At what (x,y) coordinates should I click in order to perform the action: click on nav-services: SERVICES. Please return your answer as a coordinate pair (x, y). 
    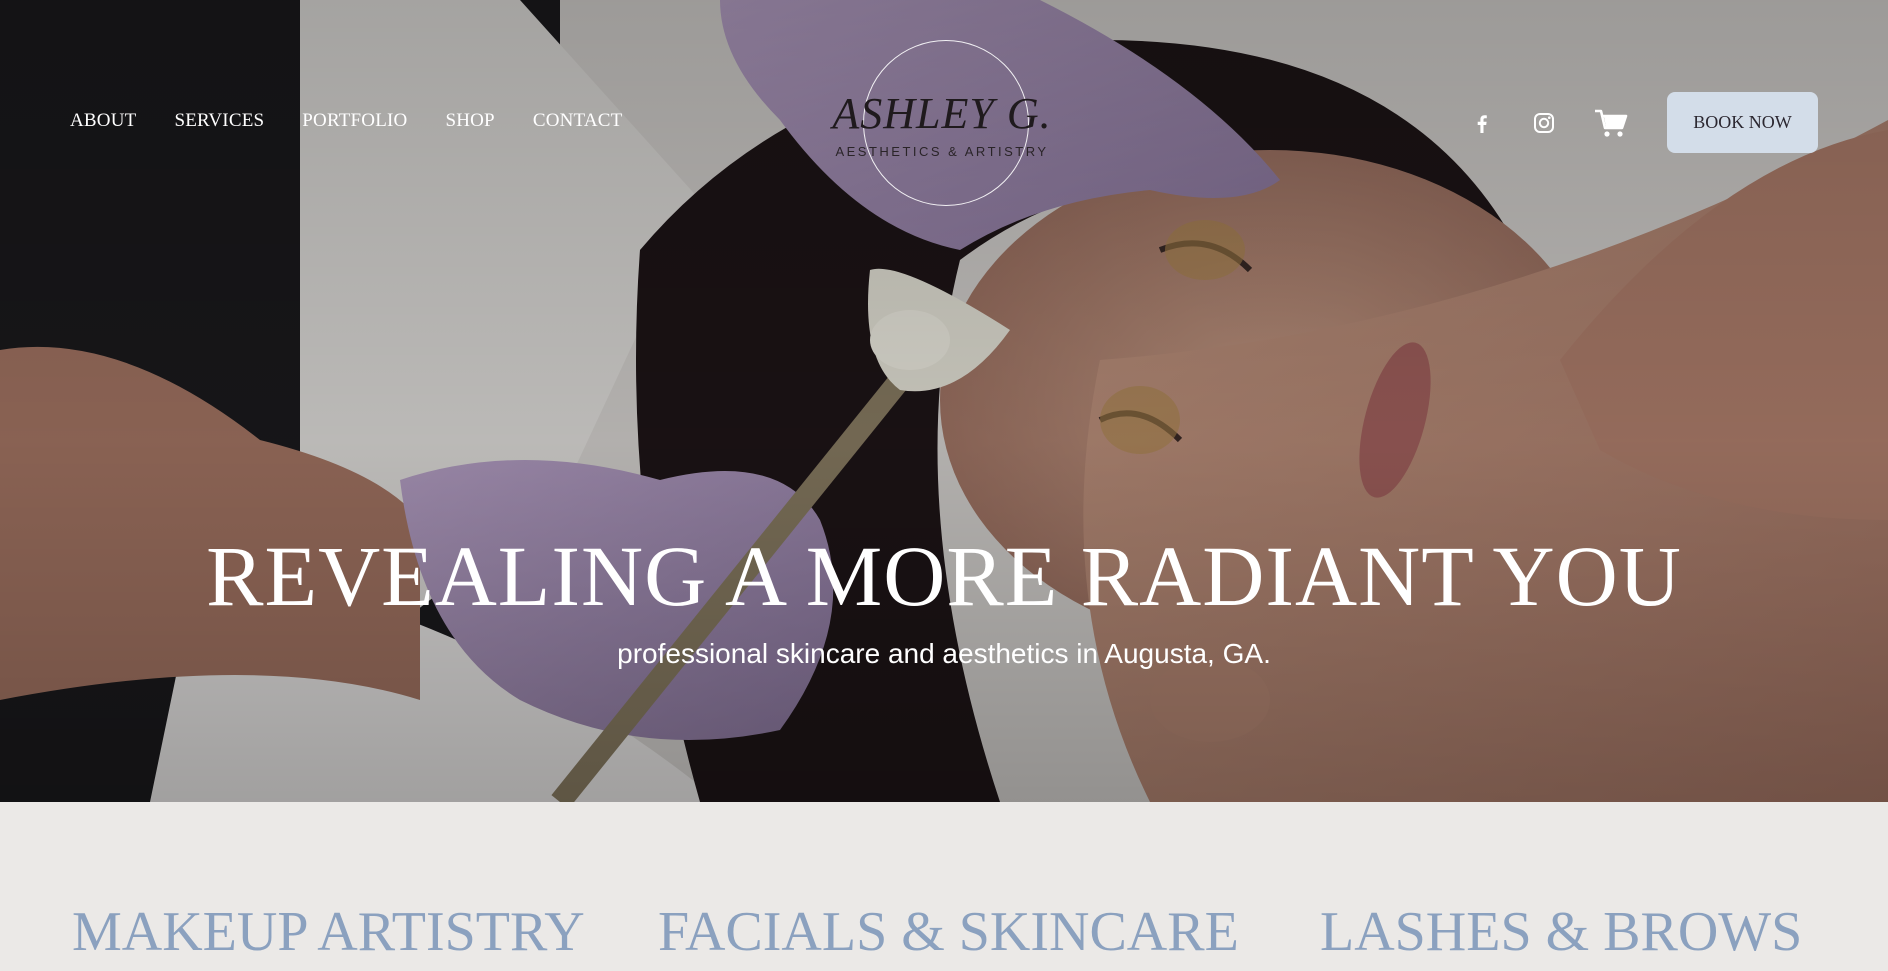
    Looking at the image, I should click on (219, 121).